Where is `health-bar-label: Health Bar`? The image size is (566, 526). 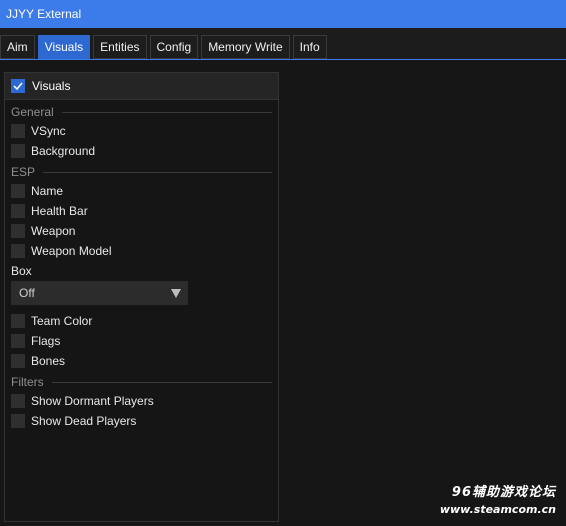 health-bar-label: Health Bar is located at coordinates (59, 211).